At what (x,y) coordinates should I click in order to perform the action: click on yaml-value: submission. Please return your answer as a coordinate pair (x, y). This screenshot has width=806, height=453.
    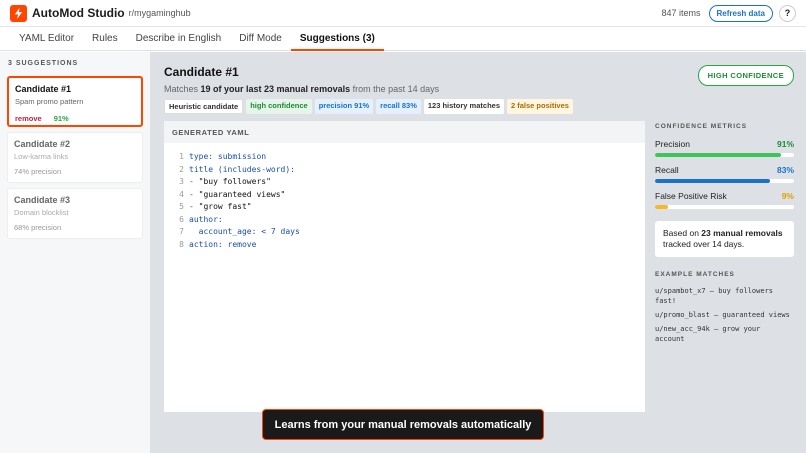
    Looking at the image, I should click on (240, 156).